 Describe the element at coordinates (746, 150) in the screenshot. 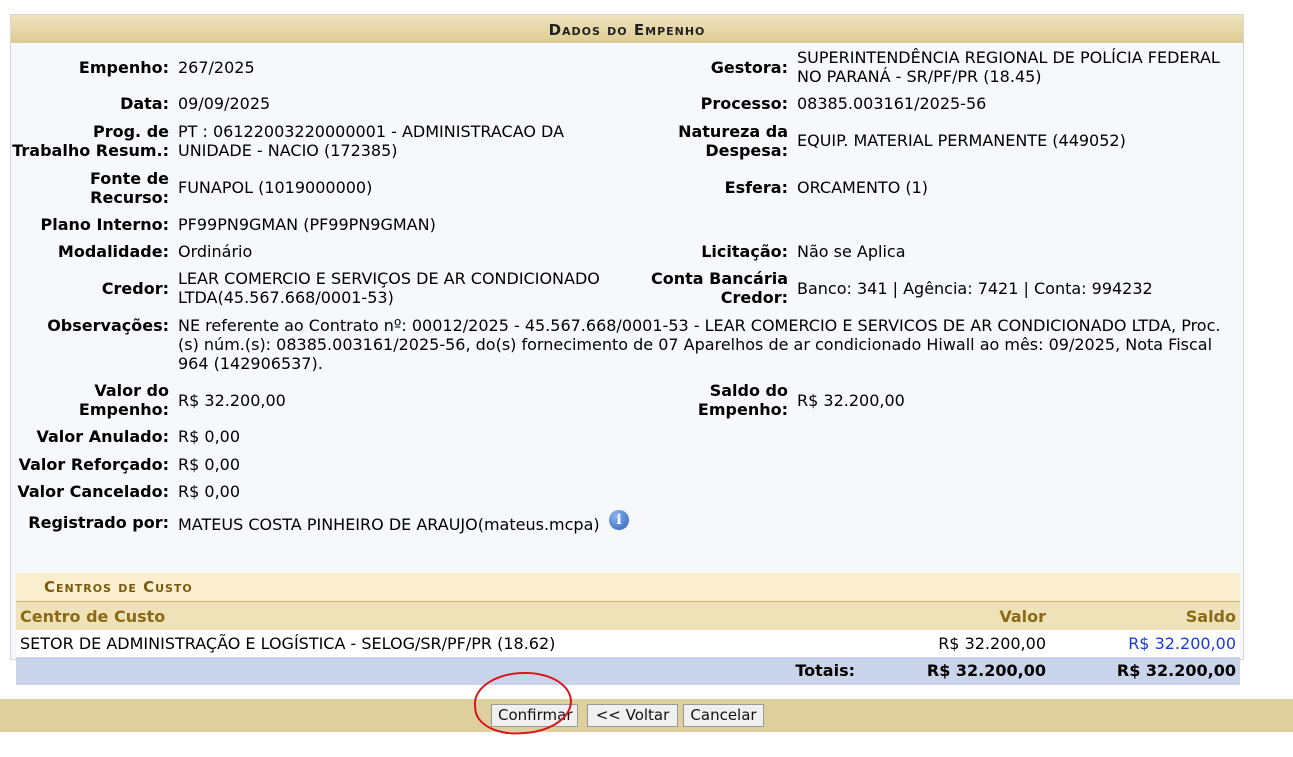

I see `natureza-label-line2: Despesa:` at that location.